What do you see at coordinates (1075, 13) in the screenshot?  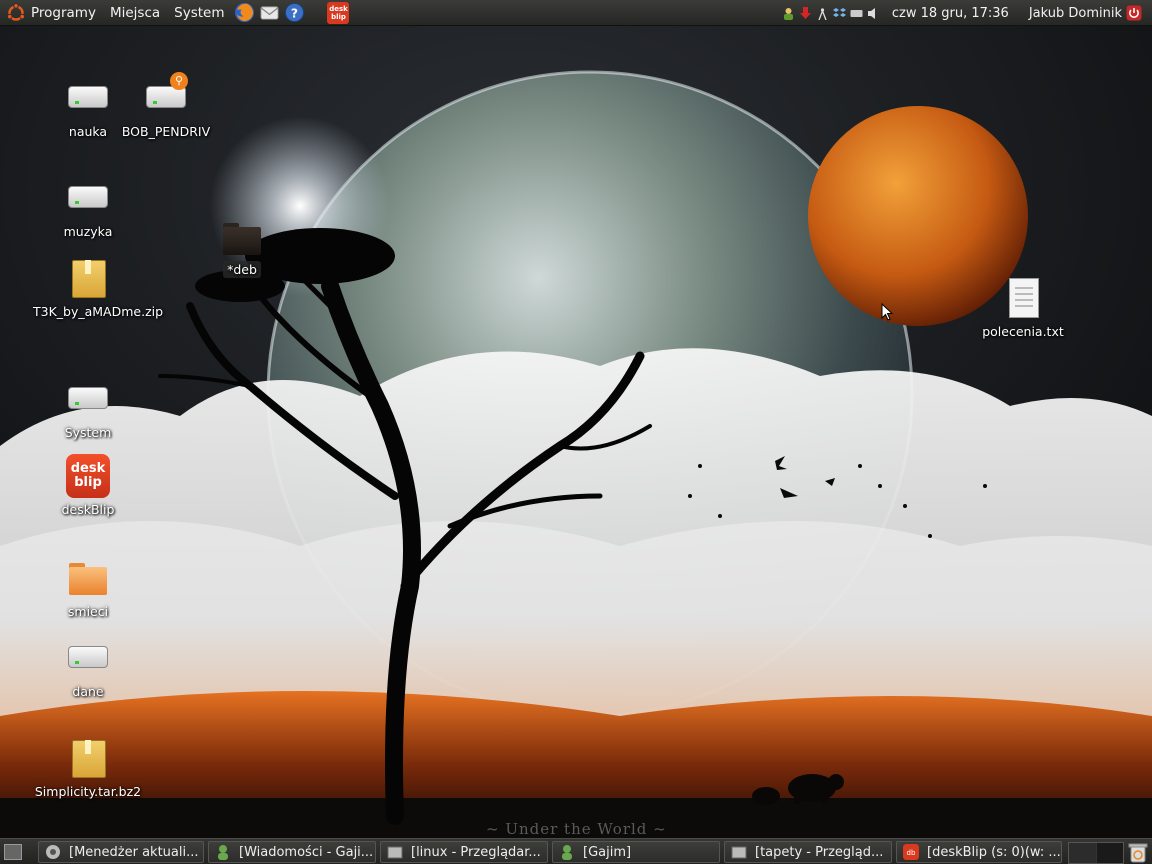 I see `user-menu-label: Jakub Dominik` at bounding box center [1075, 13].